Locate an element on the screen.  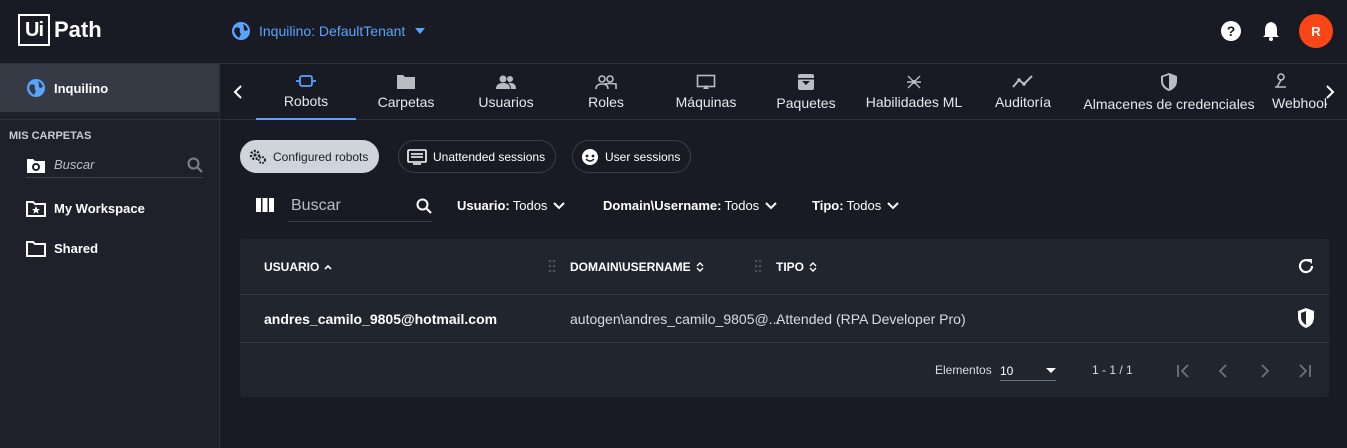
folder-search-input: Buscar is located at coordinates (114, 165).